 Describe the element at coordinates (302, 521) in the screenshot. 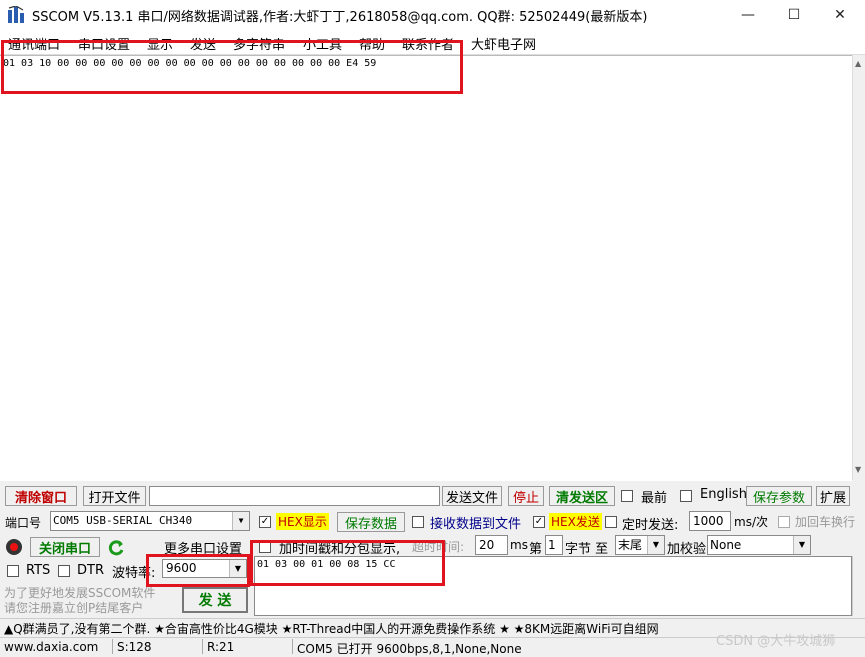

I see `hex-display-label: HEX显示` at that location.